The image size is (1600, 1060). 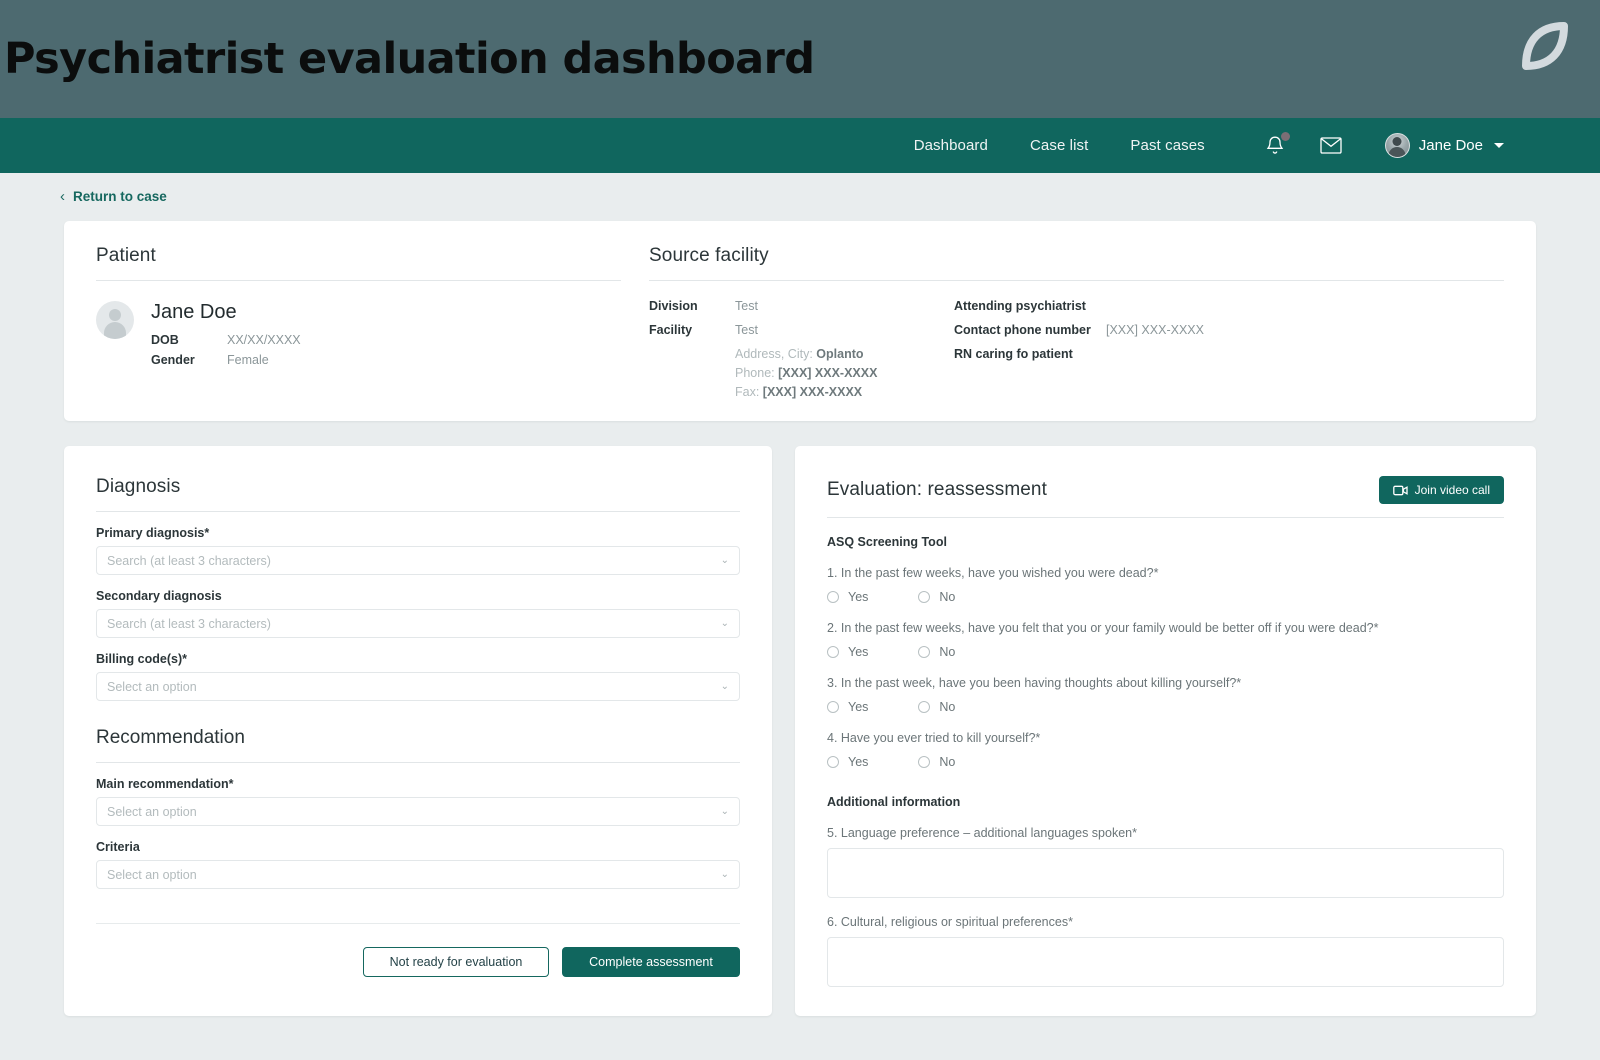 What do you see at coordinates (840, 354) in the screenshot?
I see `address-value: Oplanto` at bounding box center [840, 354].